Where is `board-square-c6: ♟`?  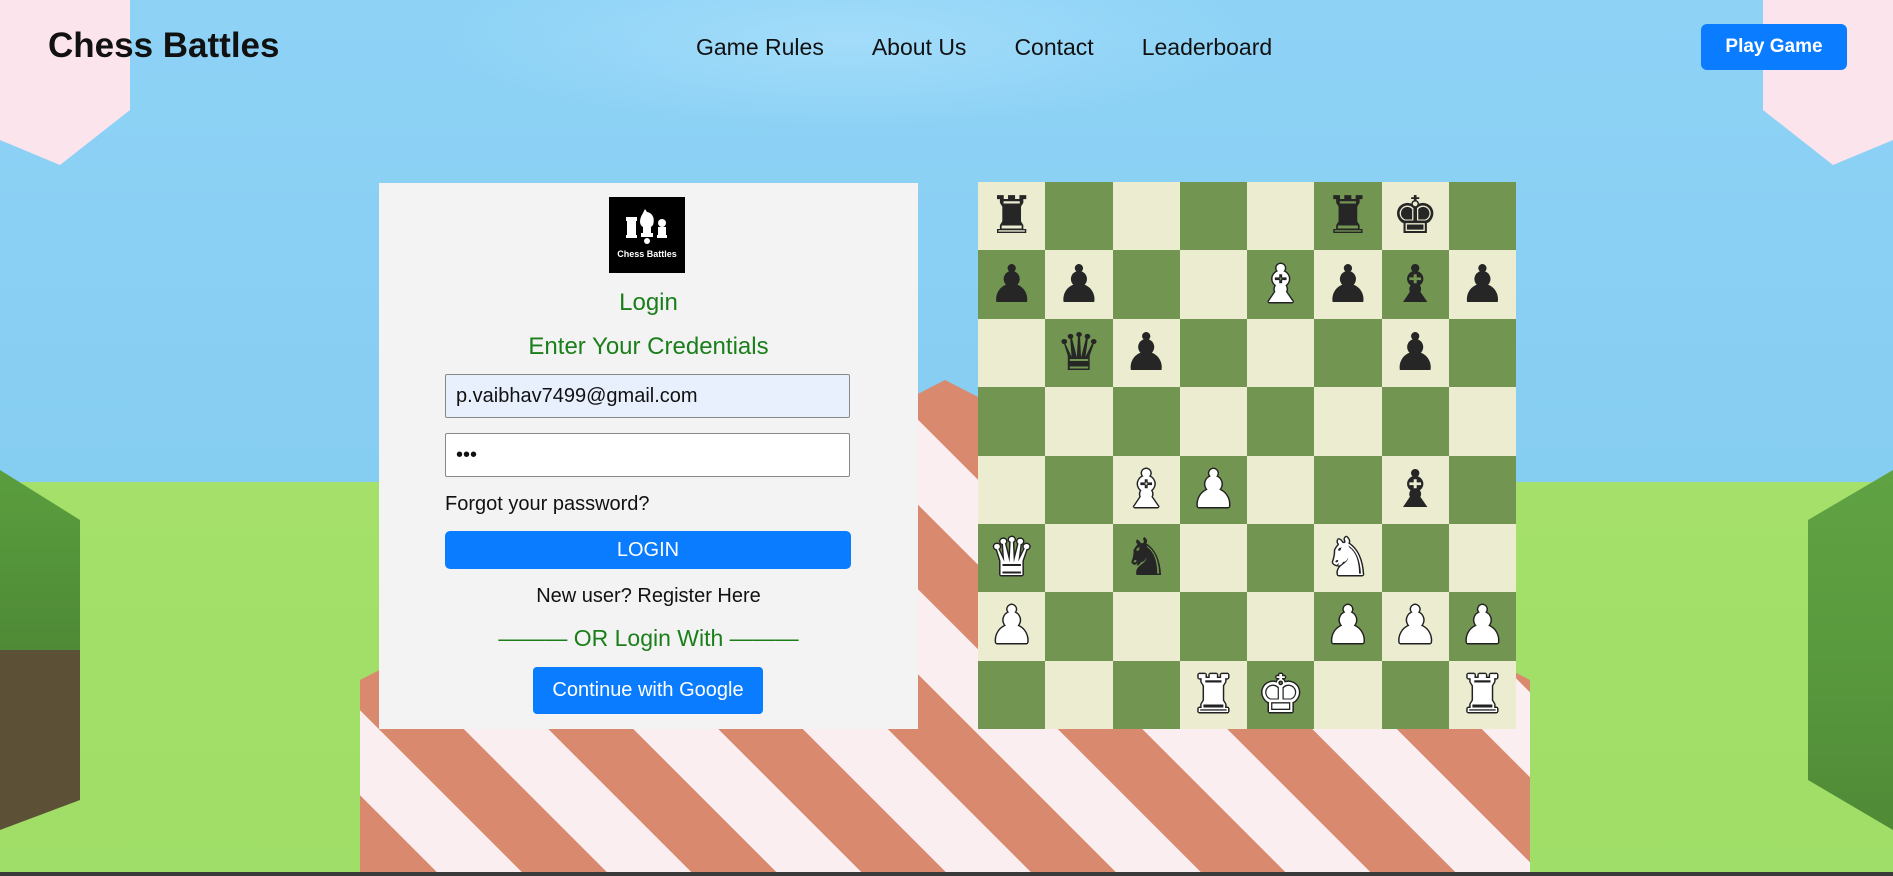 board-square-c6: ♟ is located at coordinates (1146, 353).